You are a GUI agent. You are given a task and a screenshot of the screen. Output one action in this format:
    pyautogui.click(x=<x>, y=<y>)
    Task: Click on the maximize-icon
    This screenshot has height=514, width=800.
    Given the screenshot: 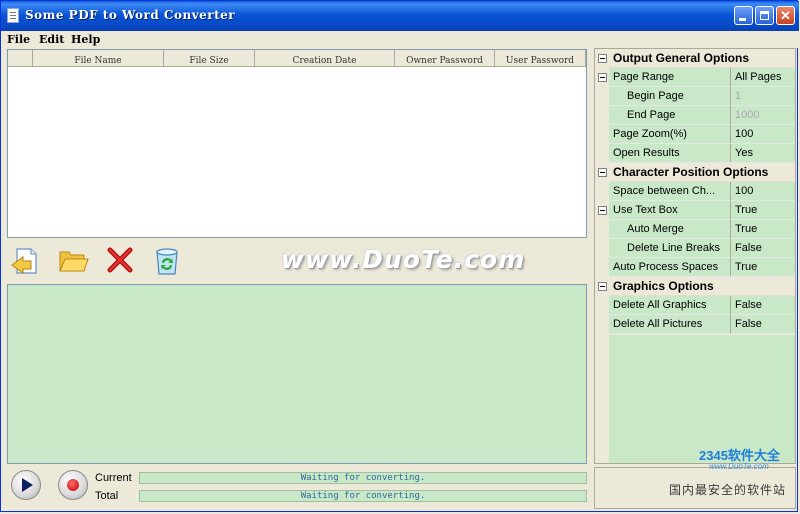 What is the action you would take?
    pyautogui.click(x=764, y=15)
    